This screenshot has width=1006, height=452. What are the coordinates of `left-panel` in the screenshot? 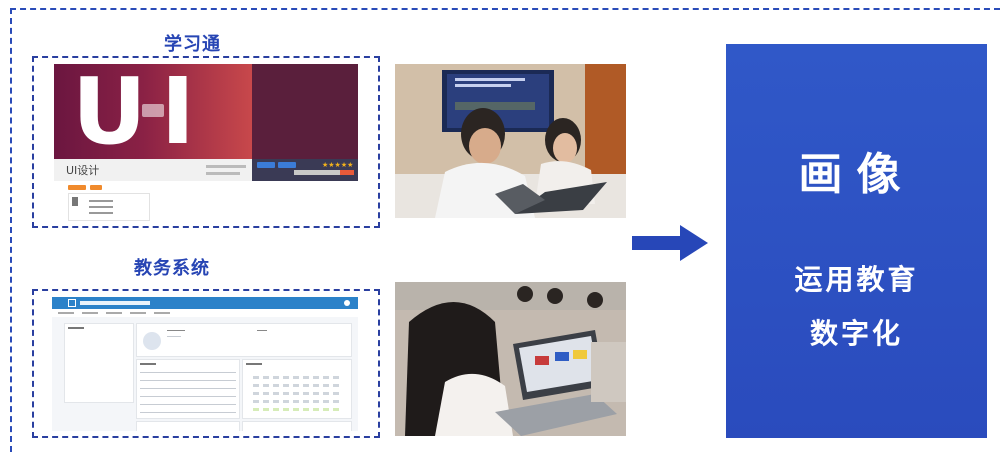 It's located at (99, 363).